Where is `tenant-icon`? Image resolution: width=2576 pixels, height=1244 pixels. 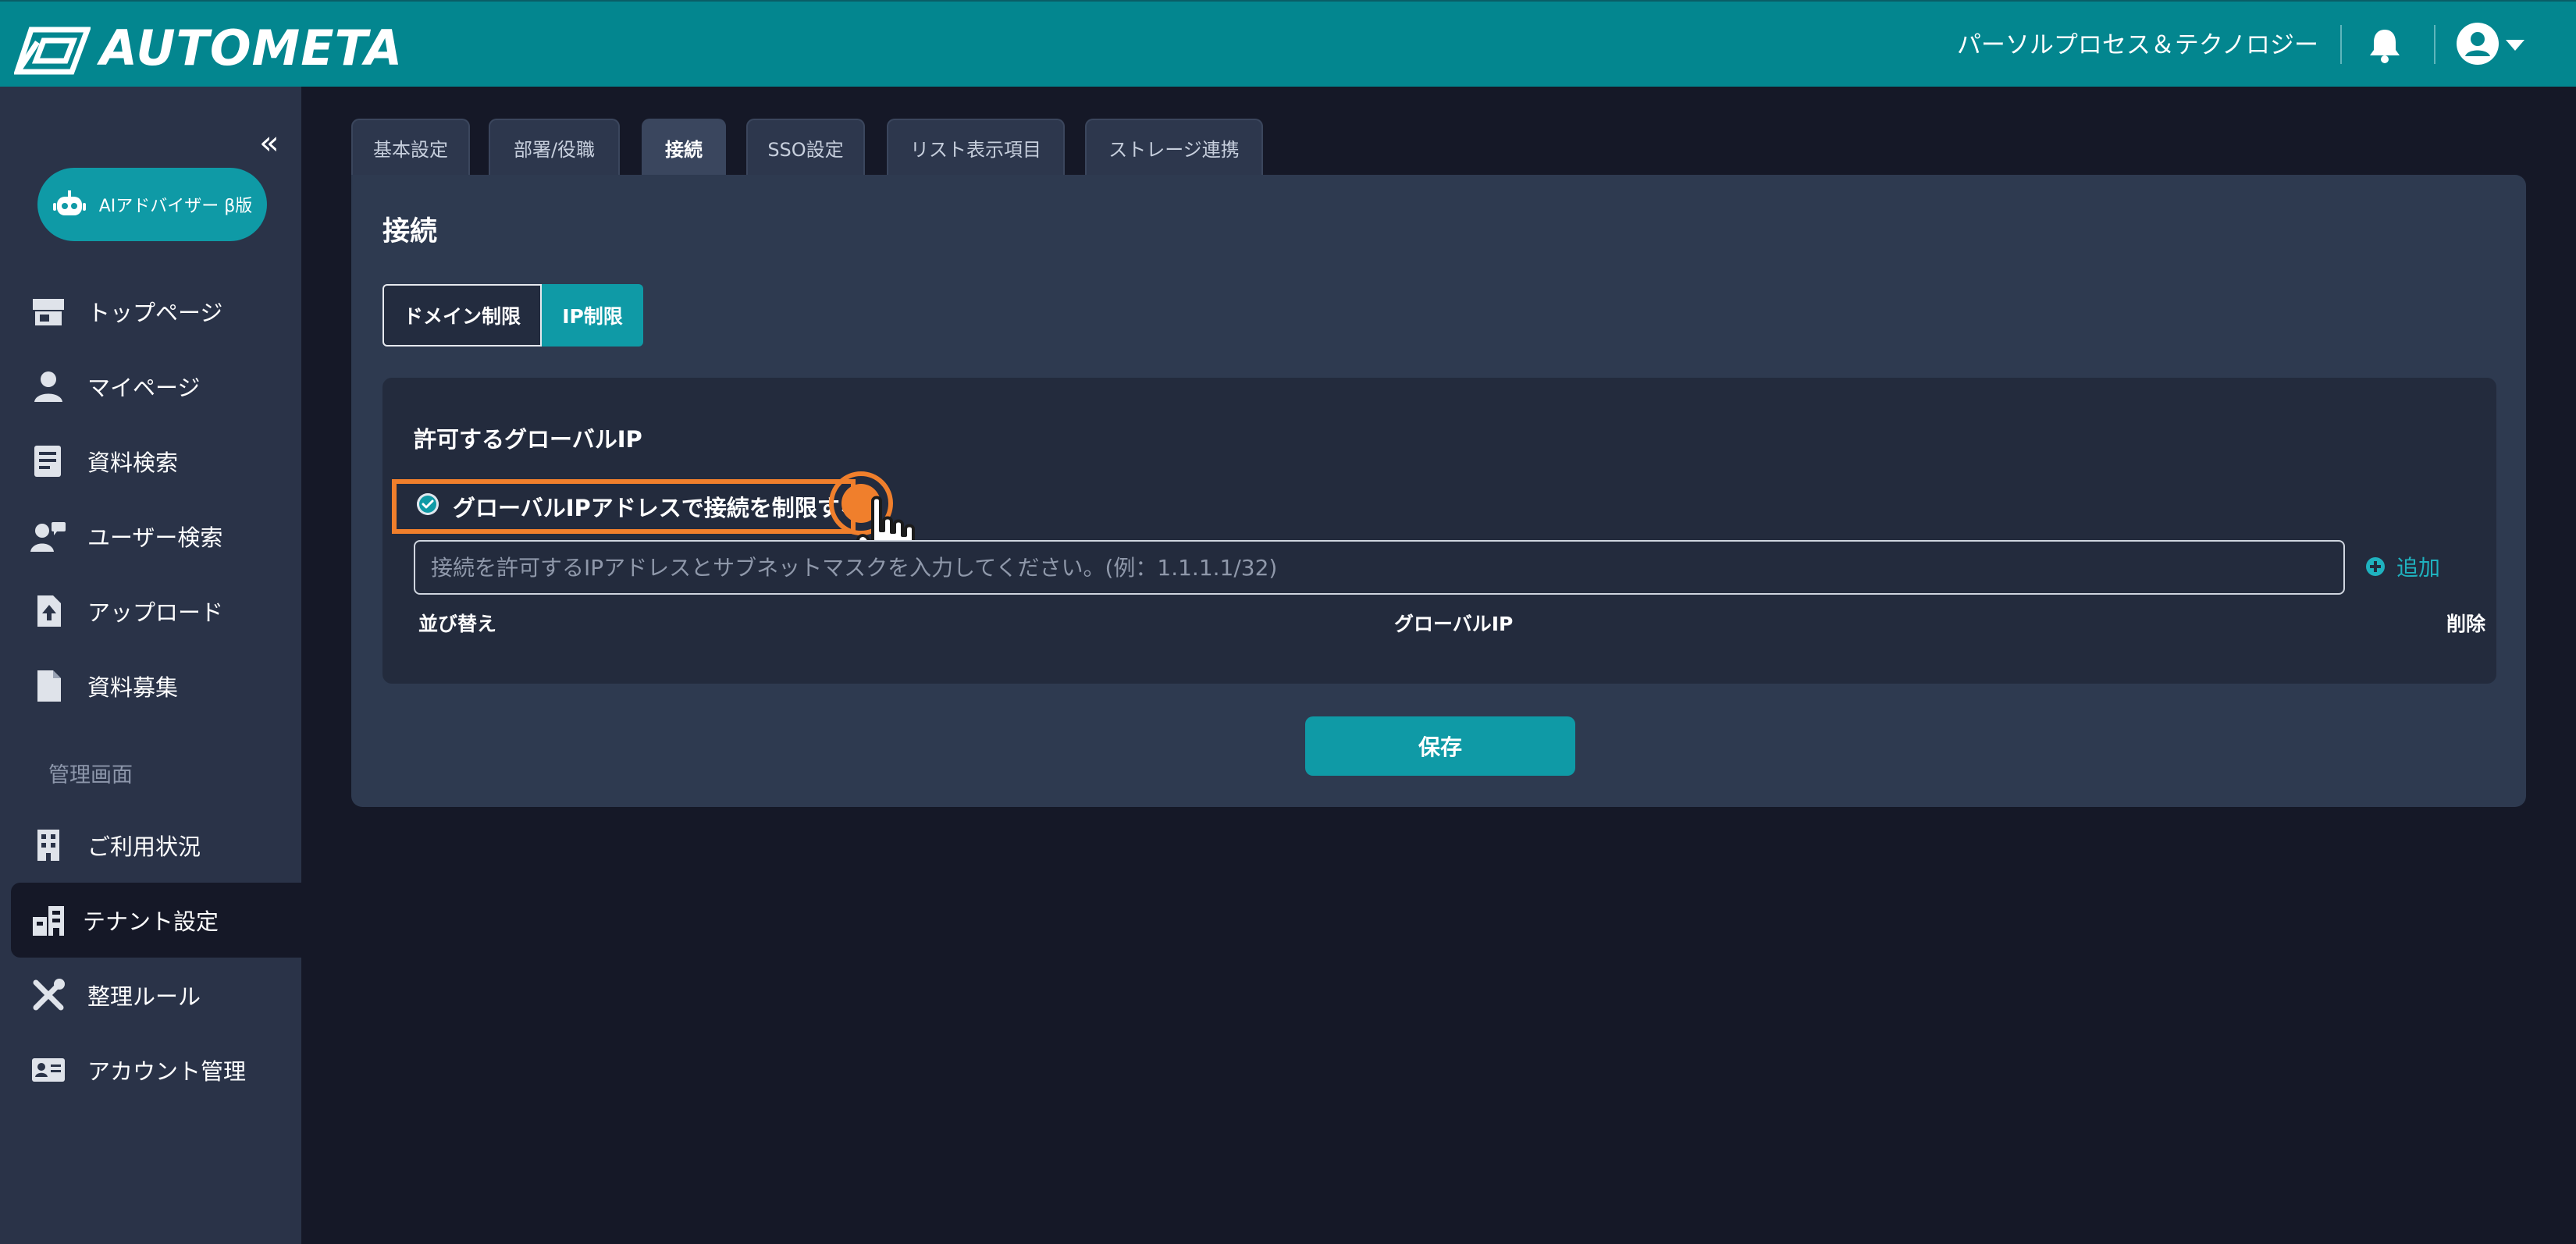
tenant-icon is located at coordinates (48, 921).